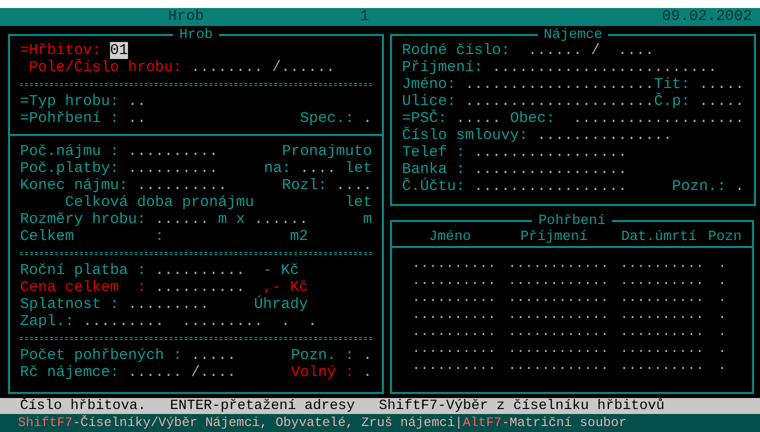 Image resolution: width=760 pixels, height=432 pixels. I want to click on field-label: =Hřbitov:, so click(61, 50).